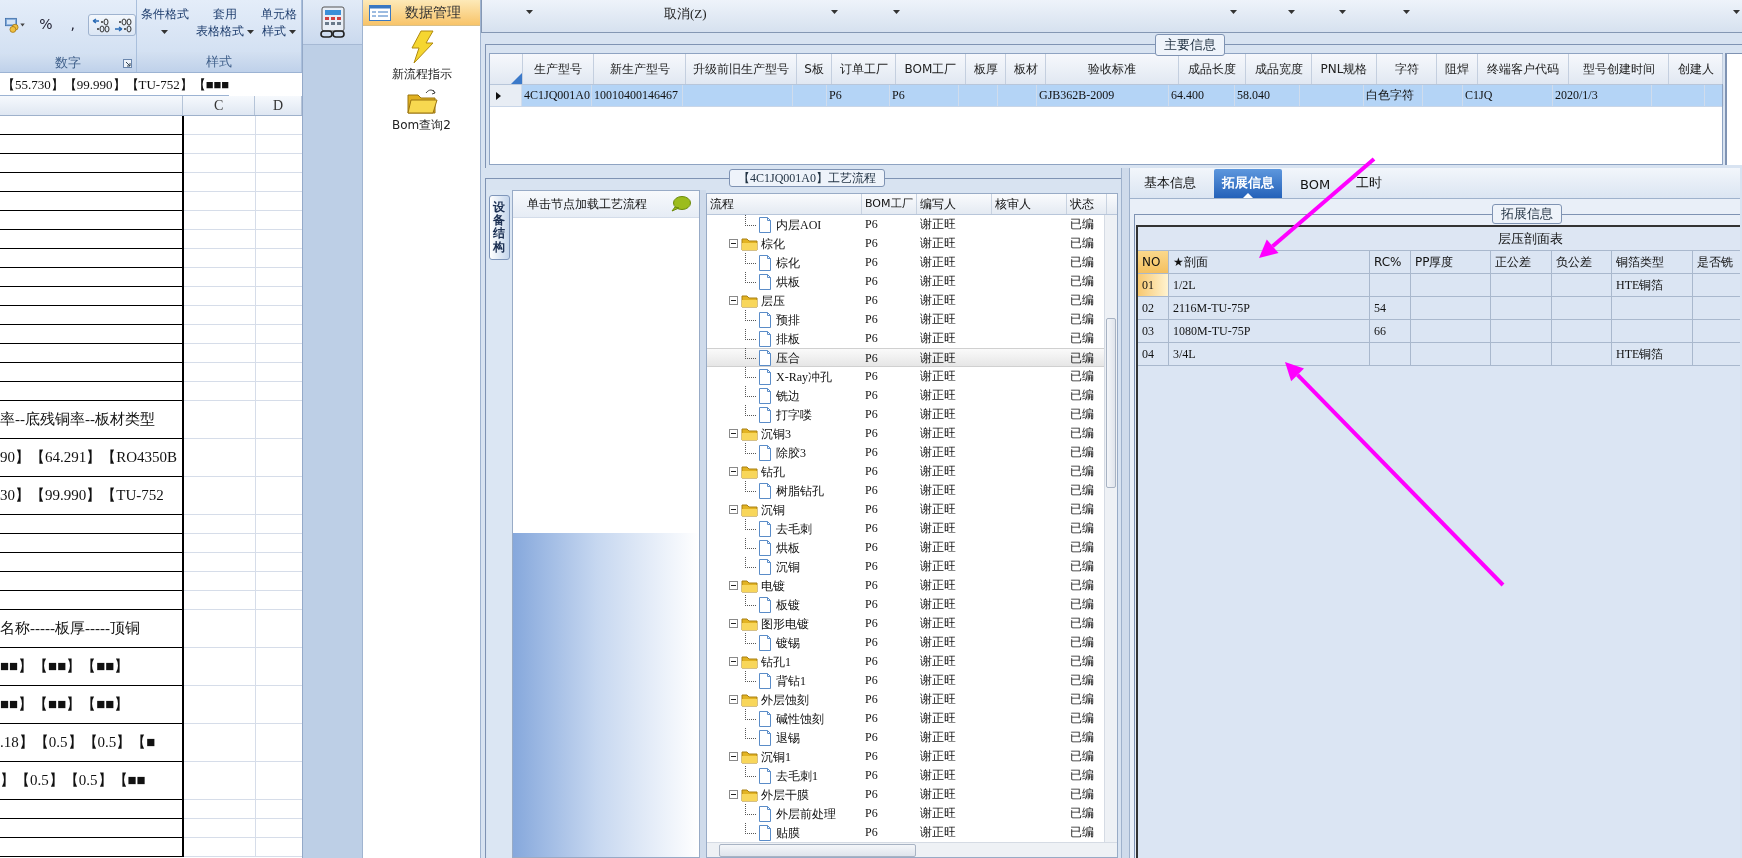 This screenshot has height=858, width=1742. Describe the element at coordinates (92, 420) in the screenshot. I see `spreadsheet-cell: 率--底残铜率--板材类型` at that location.